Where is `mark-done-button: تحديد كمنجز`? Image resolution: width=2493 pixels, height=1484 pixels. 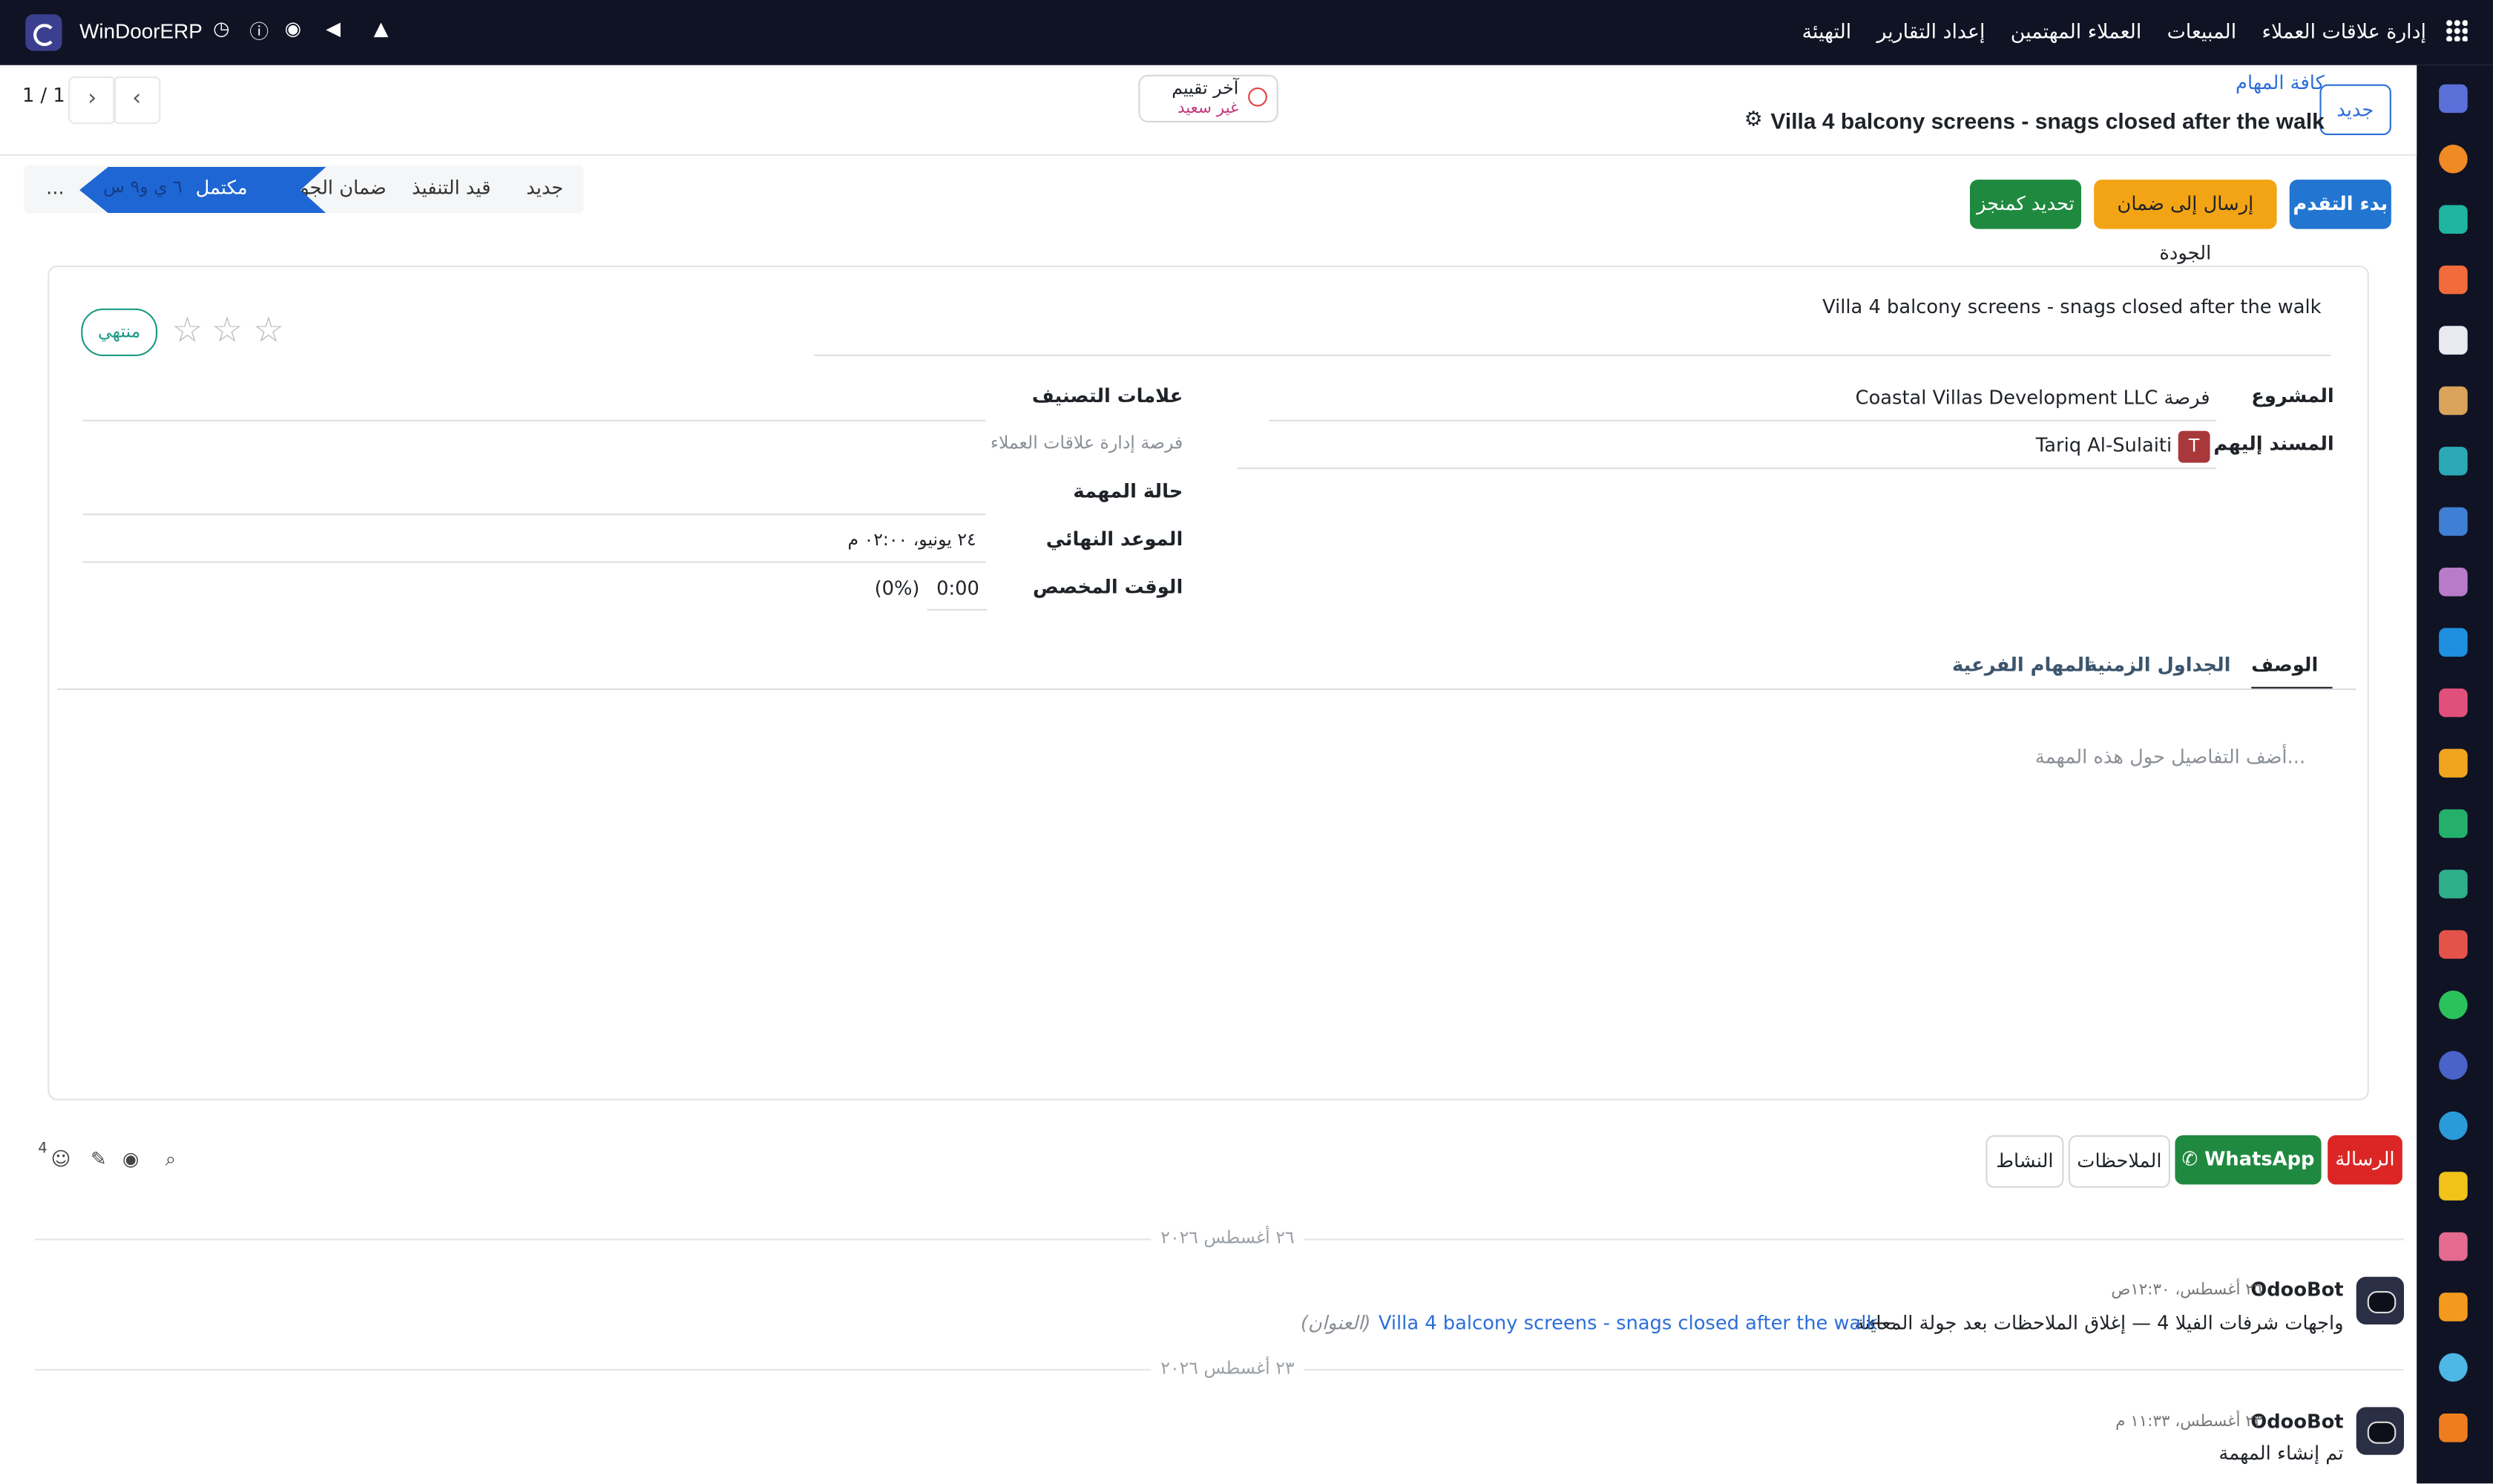
mark-done-button: تحديد كمنجز is located at coordinates (2025, 204).